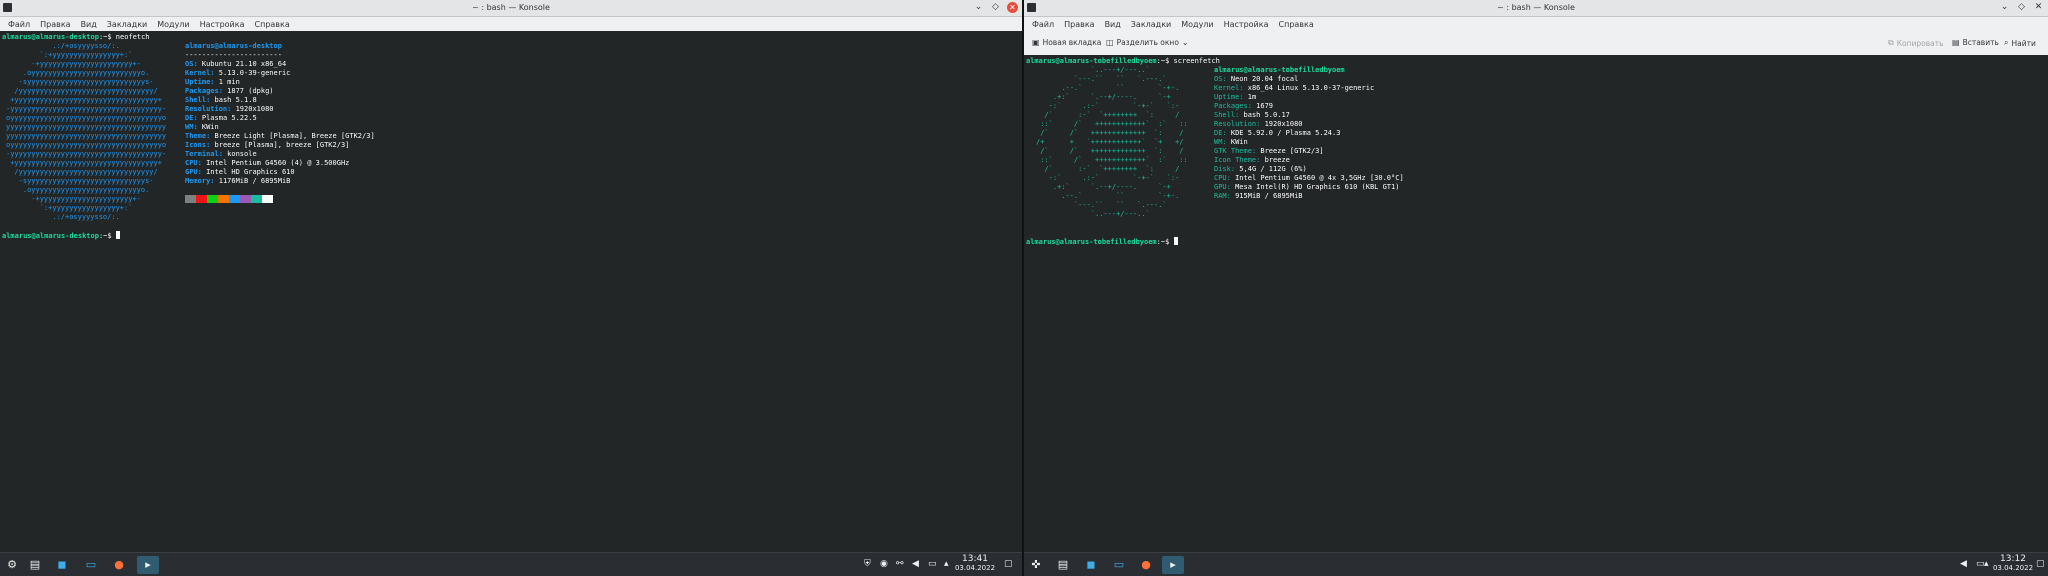 This screenshot has width=2048, height=576. What do you see at coordinates (1292, 151) in the screenshot?
I see `info-value: Breeze [GTK2/3]` at bounding box center [1292, 151].